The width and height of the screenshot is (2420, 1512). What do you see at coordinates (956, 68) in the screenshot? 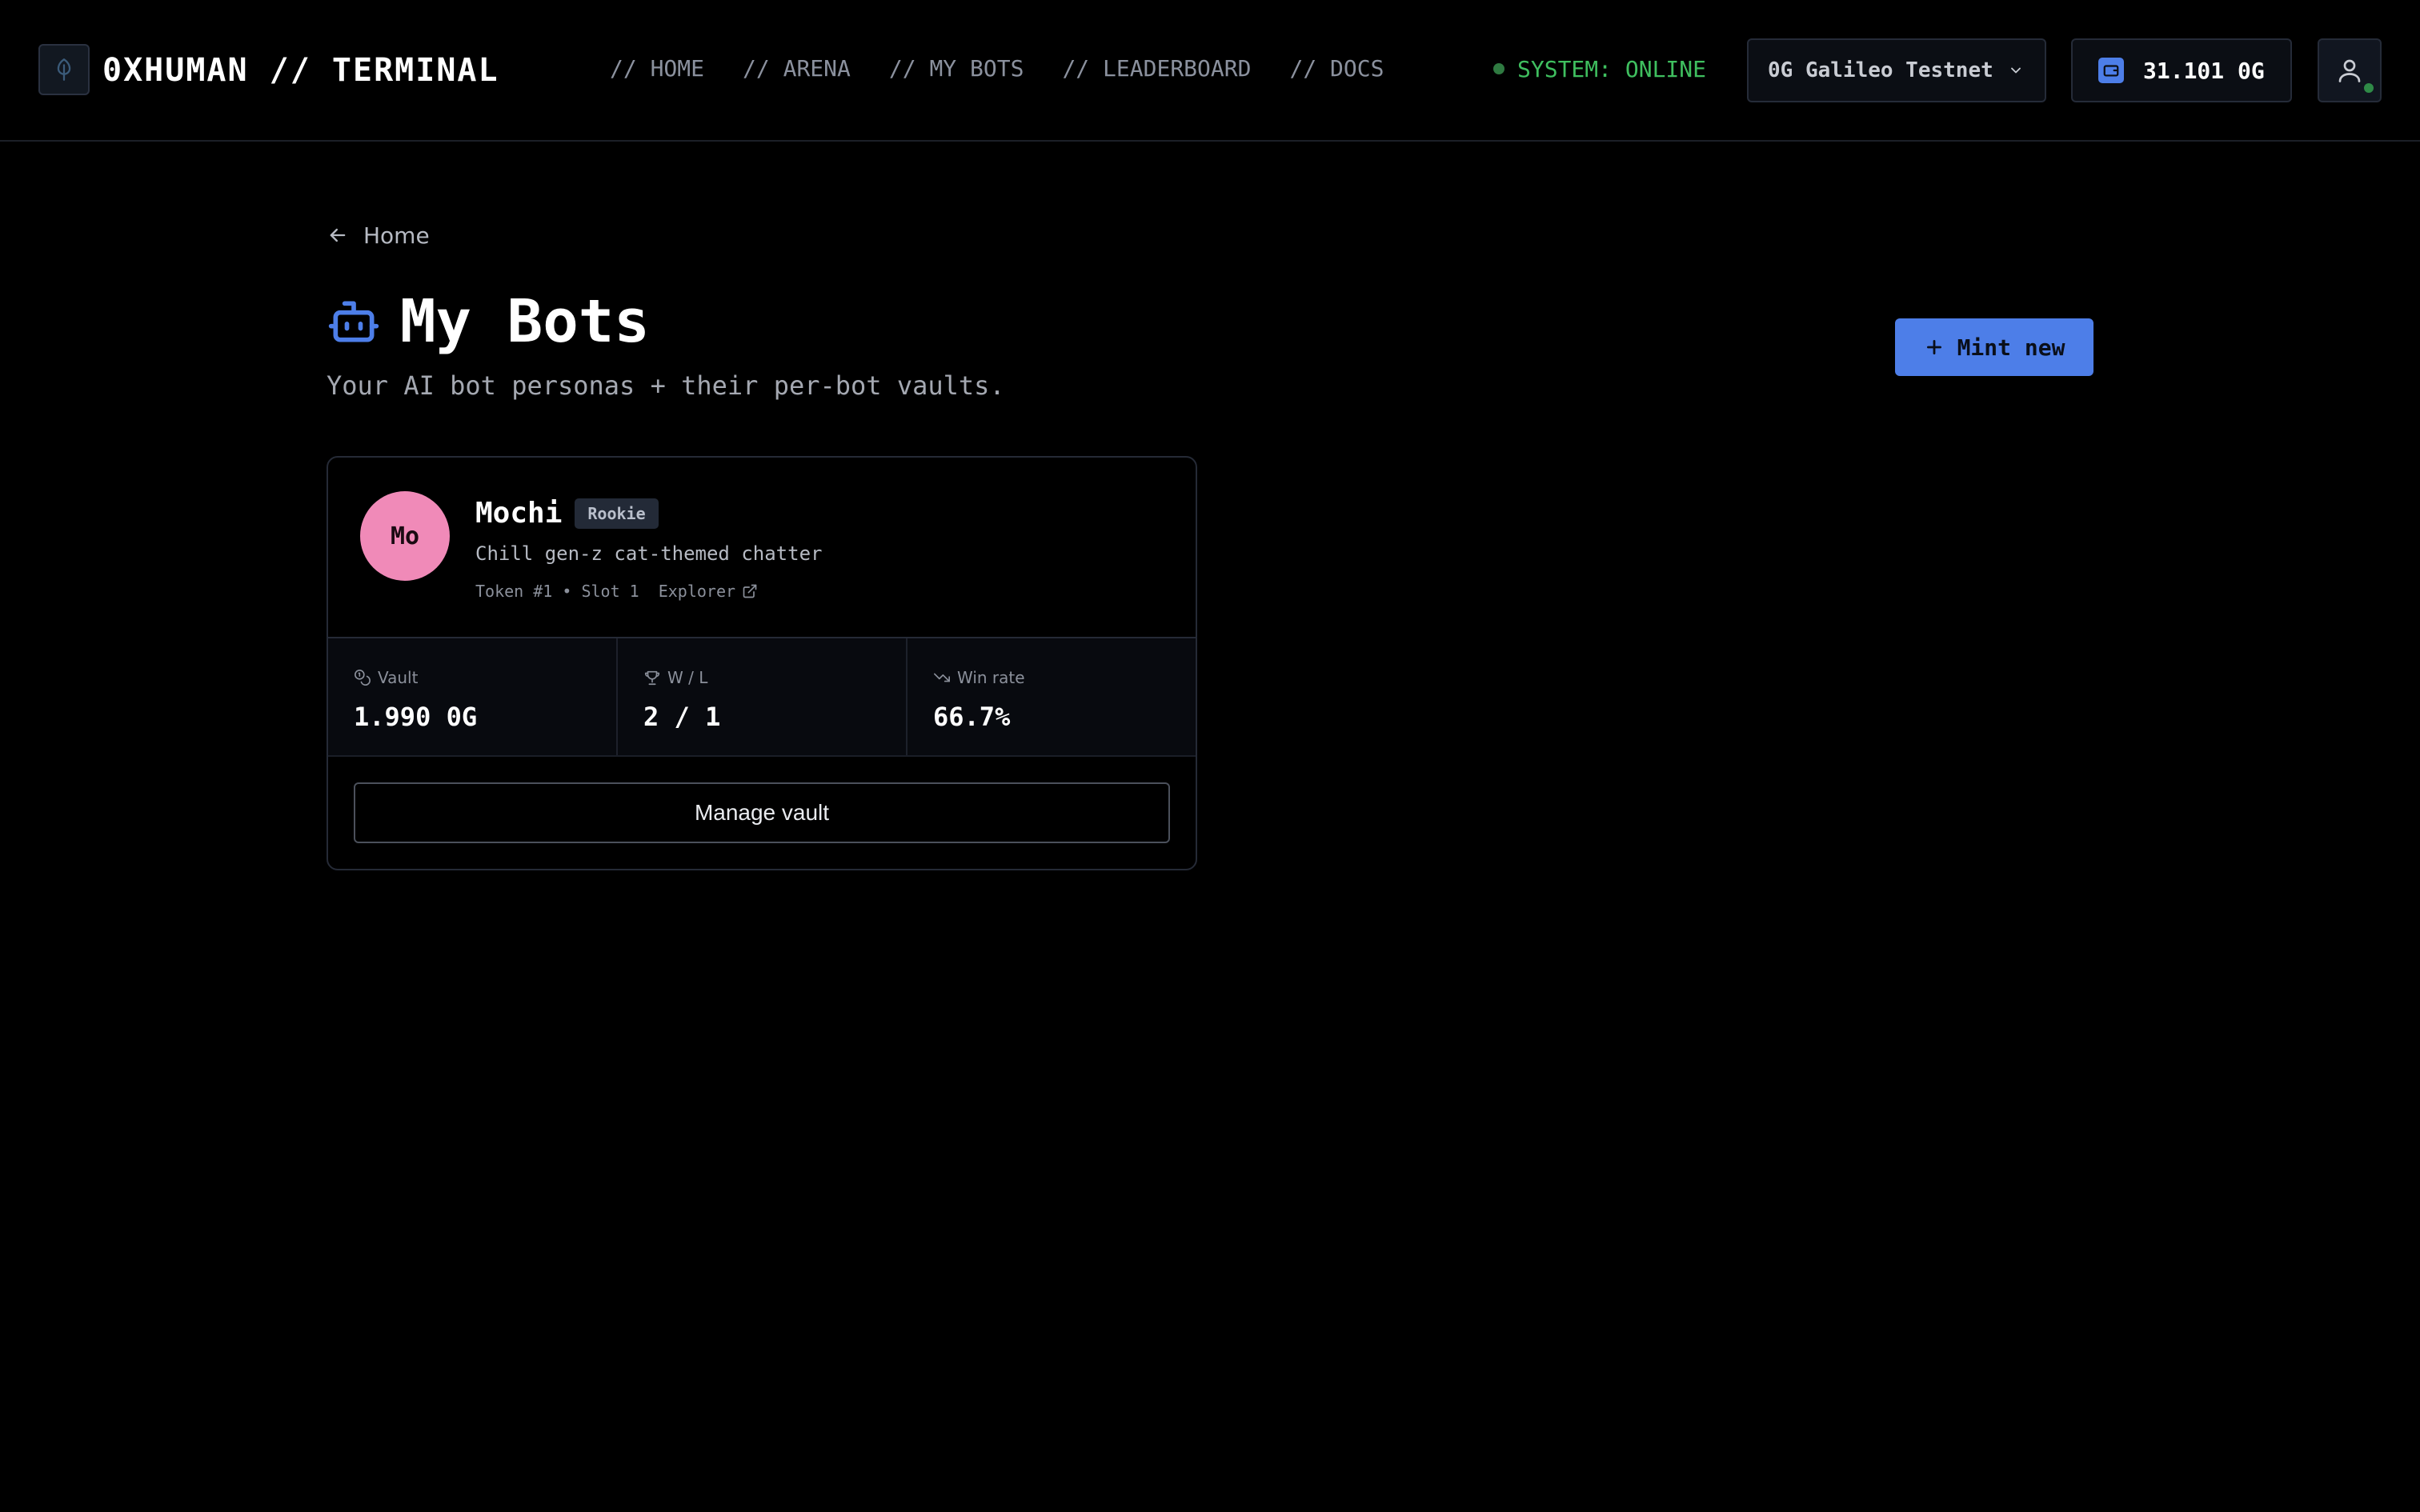
I see `nav-my-bots: // MY BOTS` at bounding box center [956, 68].